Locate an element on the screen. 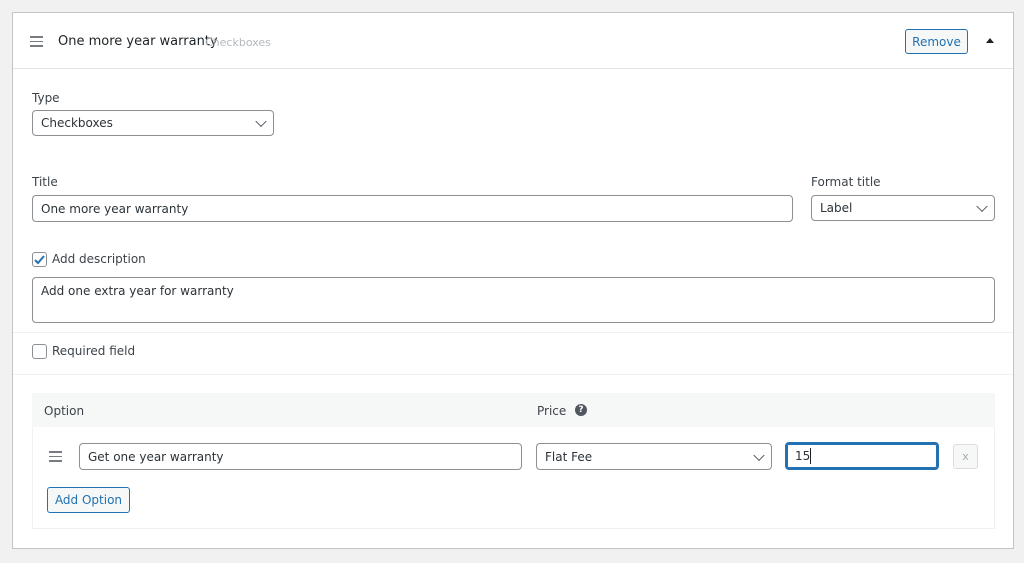 This screenshot has width=1024, height=563. format-title-value: Label is located at coordinates (836, 208).